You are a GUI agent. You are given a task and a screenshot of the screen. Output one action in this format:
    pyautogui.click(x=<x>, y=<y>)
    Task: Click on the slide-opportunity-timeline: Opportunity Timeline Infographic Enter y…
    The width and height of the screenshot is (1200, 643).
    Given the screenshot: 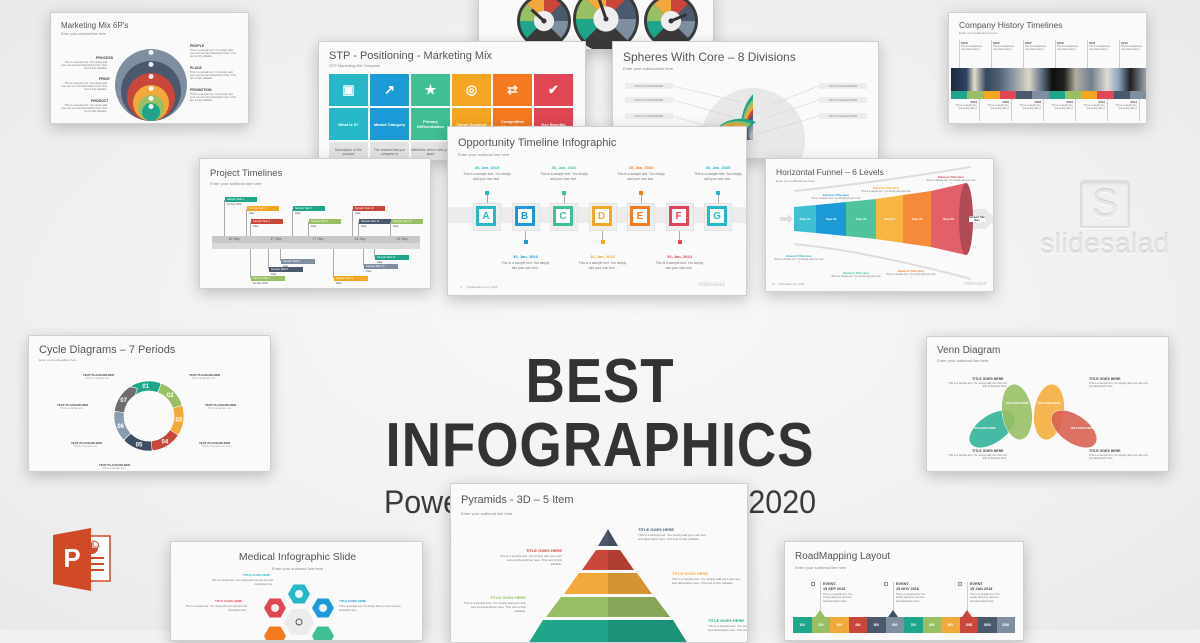 What is the action you would take?
    pyautogui.click(x=597, y=211)
    